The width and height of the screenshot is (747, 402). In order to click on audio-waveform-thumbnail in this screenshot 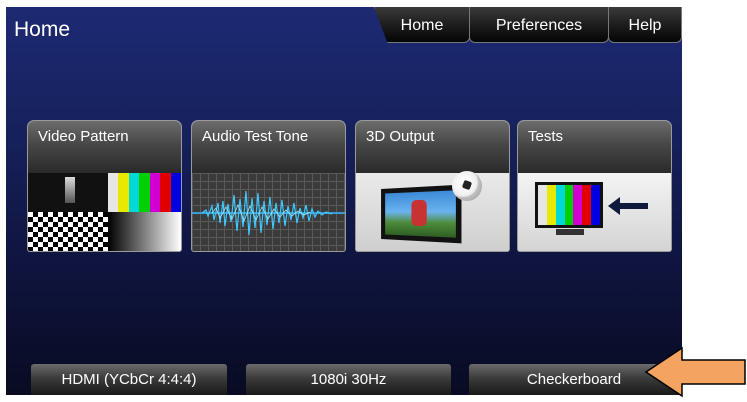, I will do `click(268, 212)`.